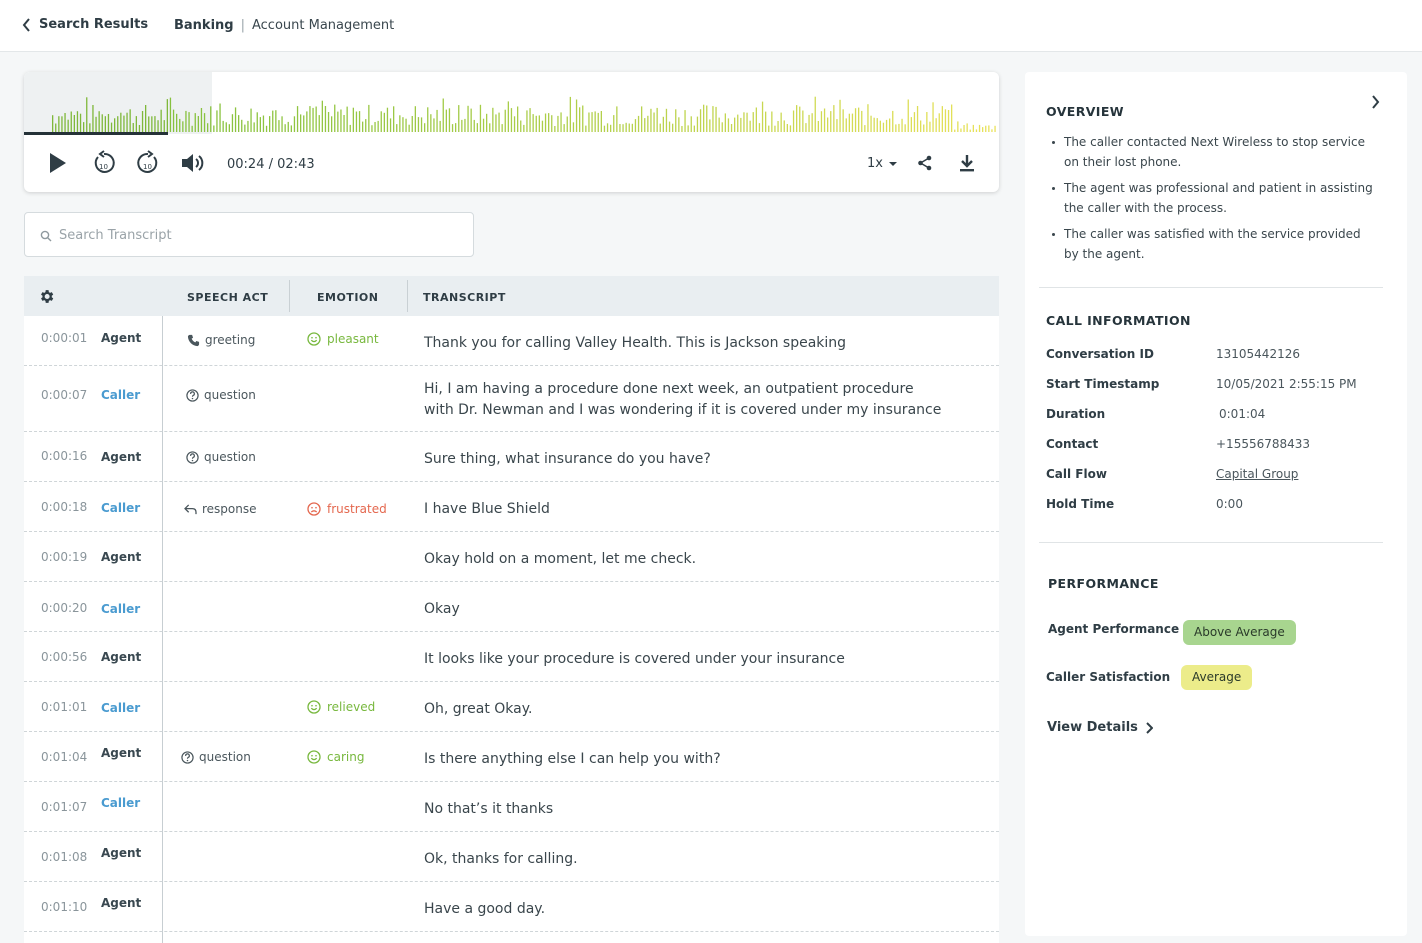 This screenshot has width=1422, height=943. Describe the element at coordinates (501, 859) in the screenshot. I see `transcript-line: Ok, thanks for calling.` at that location.